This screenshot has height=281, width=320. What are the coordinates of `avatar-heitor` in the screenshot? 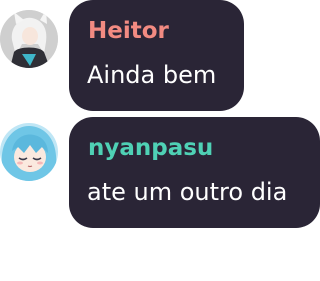 It's located at (29, 39).